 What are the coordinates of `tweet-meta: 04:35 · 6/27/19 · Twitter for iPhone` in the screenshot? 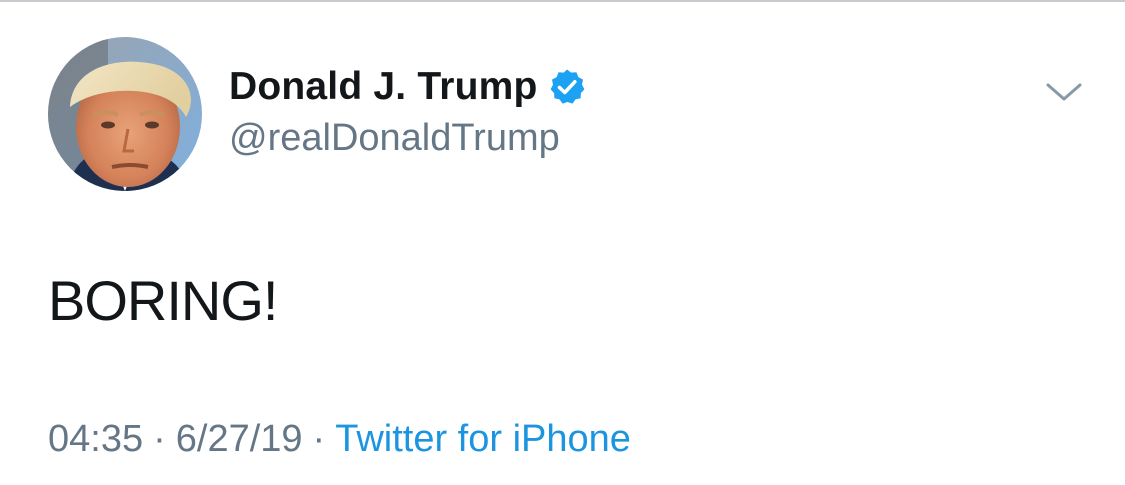 It's located at (339, 439).